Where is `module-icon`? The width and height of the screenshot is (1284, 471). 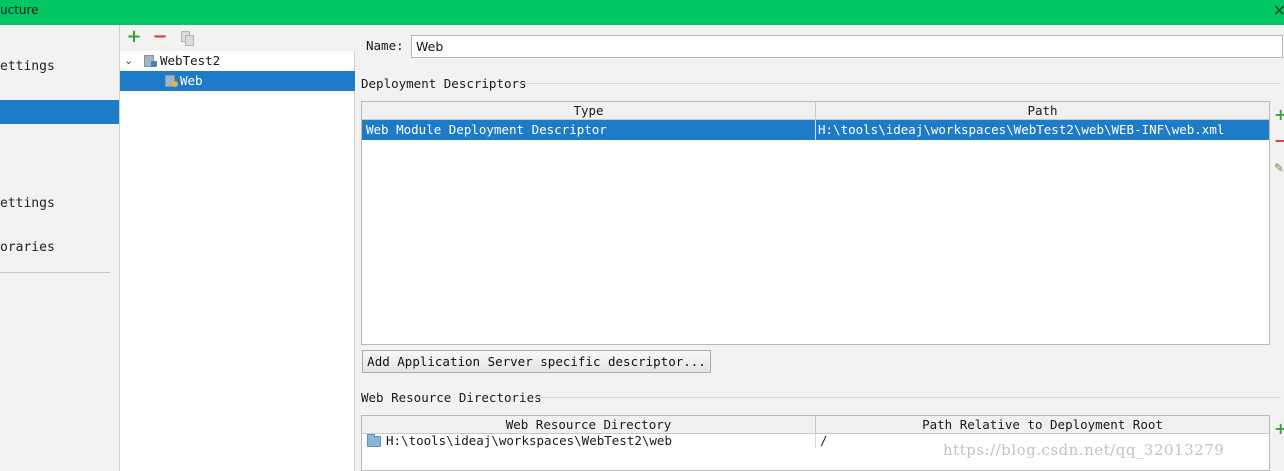 module-icon is located at coordinates (150, 61).